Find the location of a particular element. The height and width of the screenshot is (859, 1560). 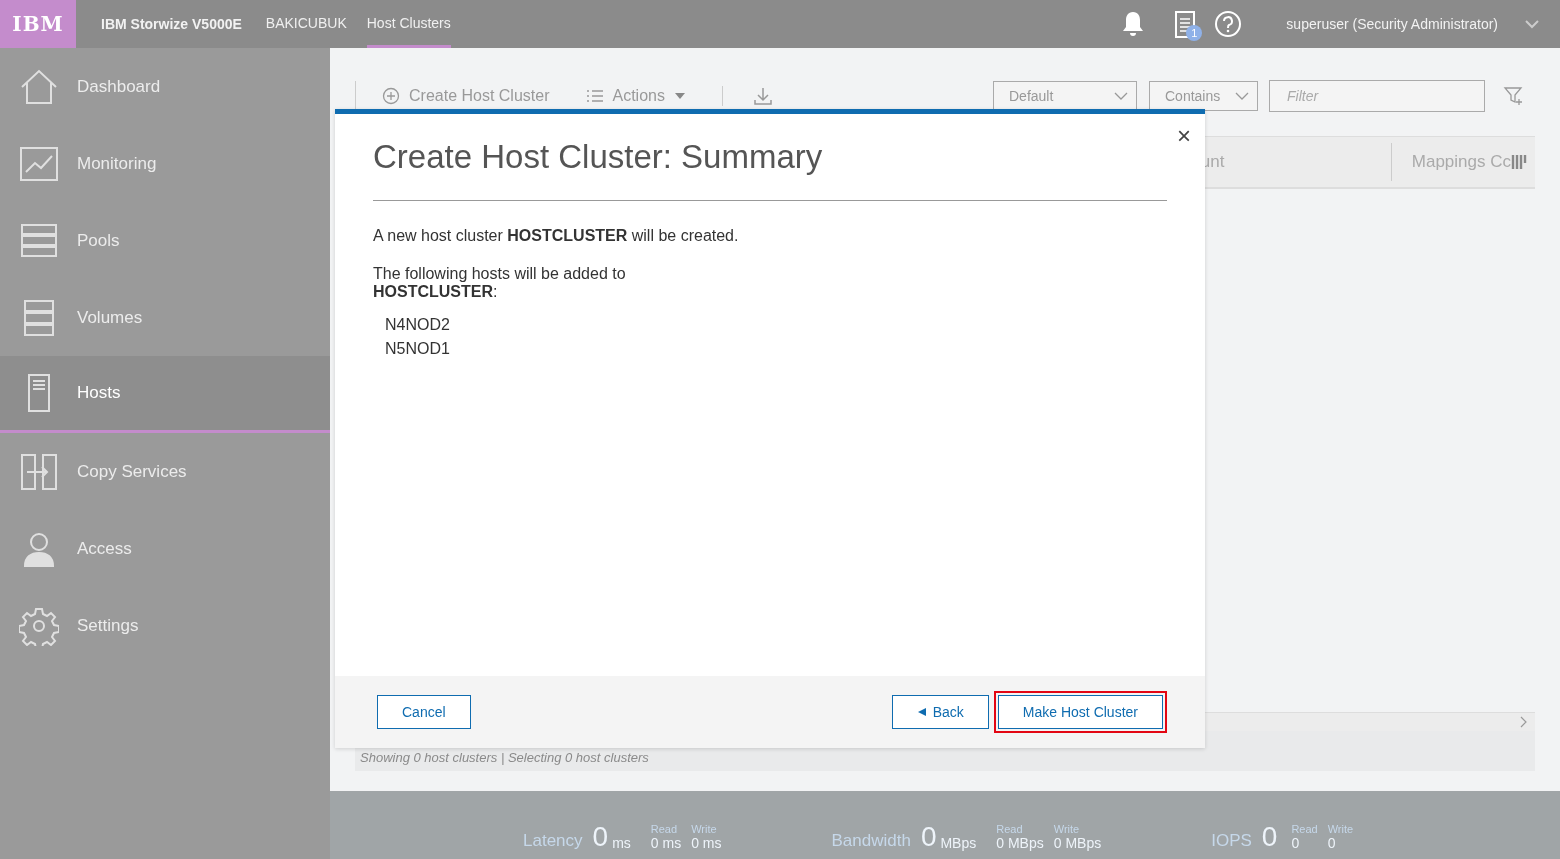

filter-field: Filter is located at coordinates (1377, 96).